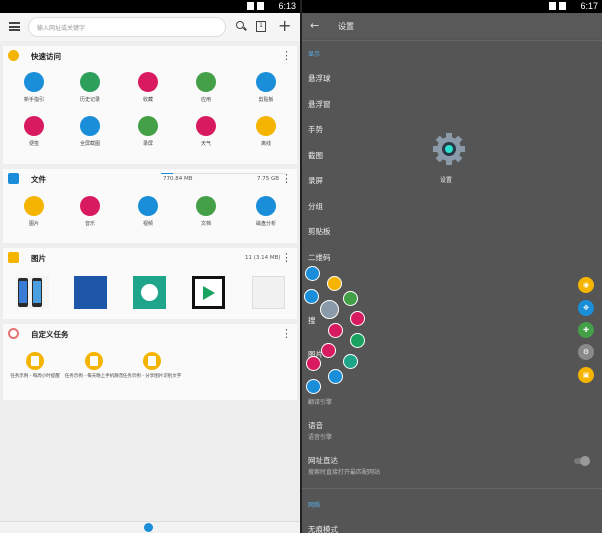  Describe the element at coordinates (312, 320) in the screenshot. I see `settings-item-partial: 搜` at that location.